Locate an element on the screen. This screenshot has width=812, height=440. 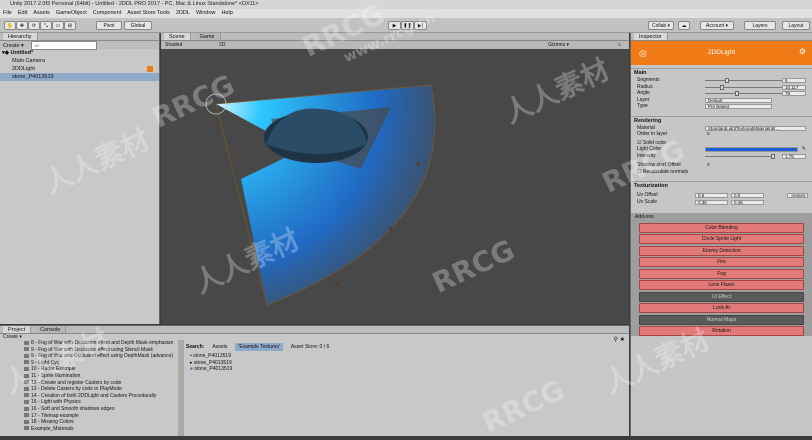
scene-root: ▾◆ Untitled* is located at coordinates (79, 53).